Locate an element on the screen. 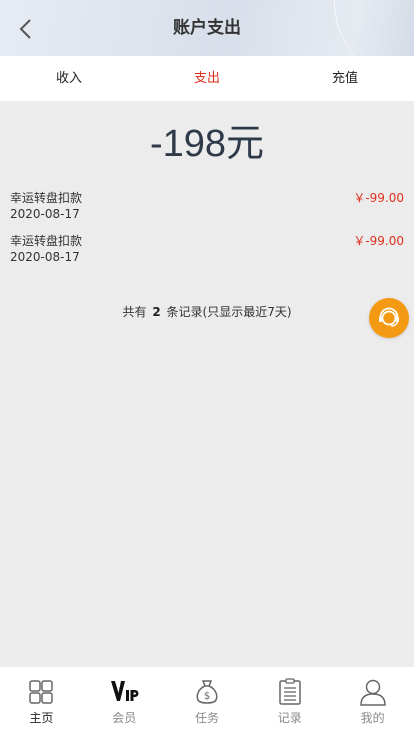 The image size is (414, 734). nav-item-mine: 我的 is located at coordinates (372, 700).